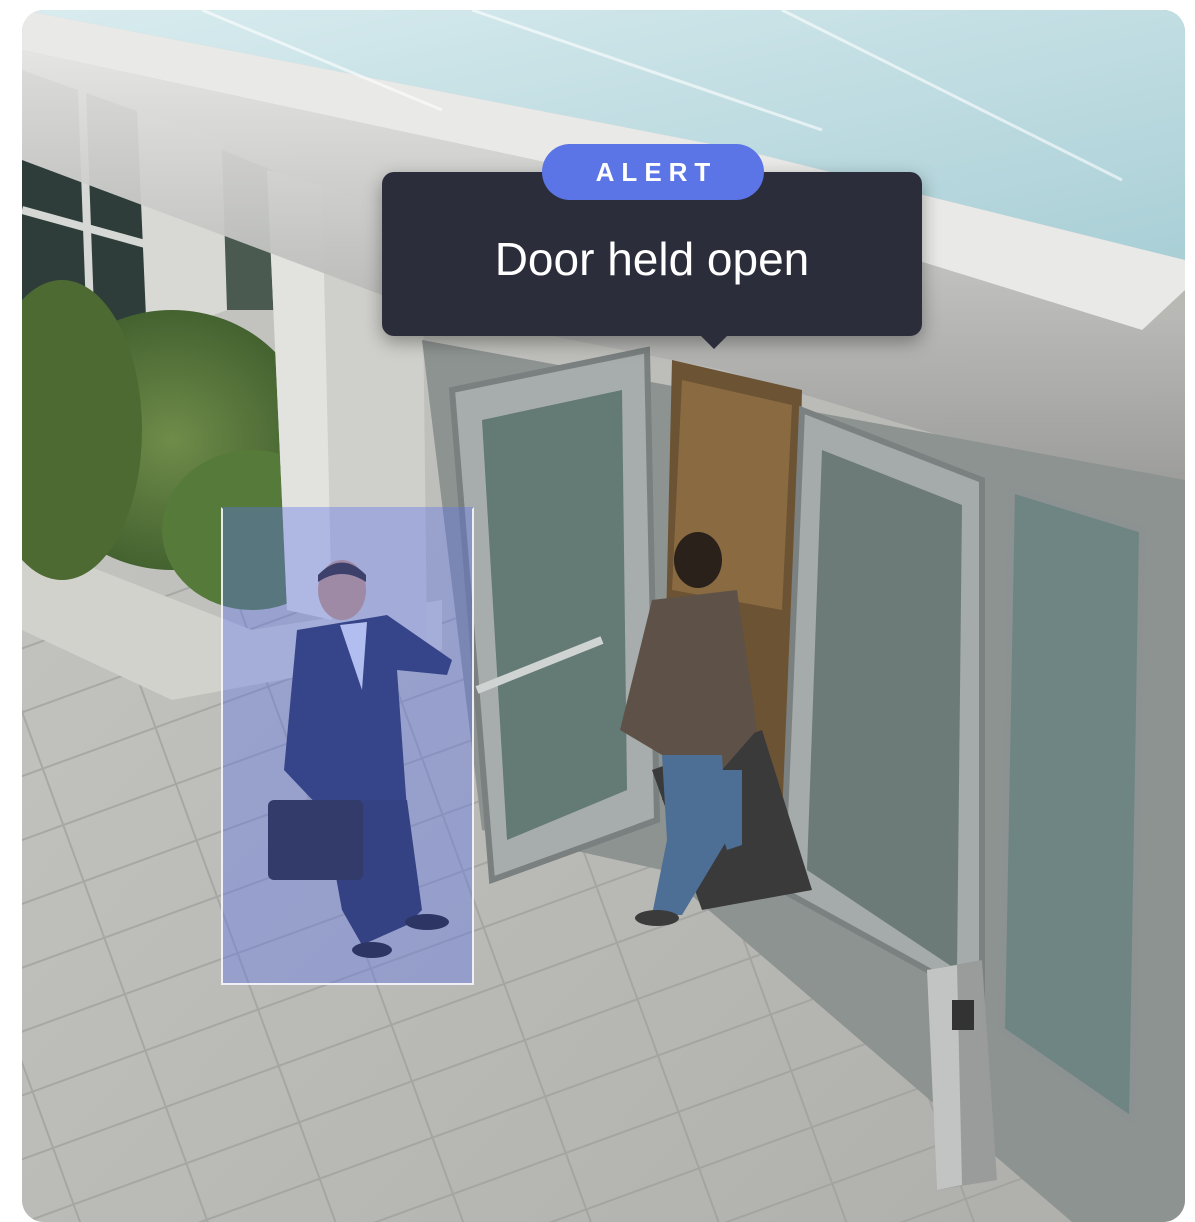 The height and width of the screenshot is (1222, 1195). I want to click on alert-message: Door held open, so click(652, 259).